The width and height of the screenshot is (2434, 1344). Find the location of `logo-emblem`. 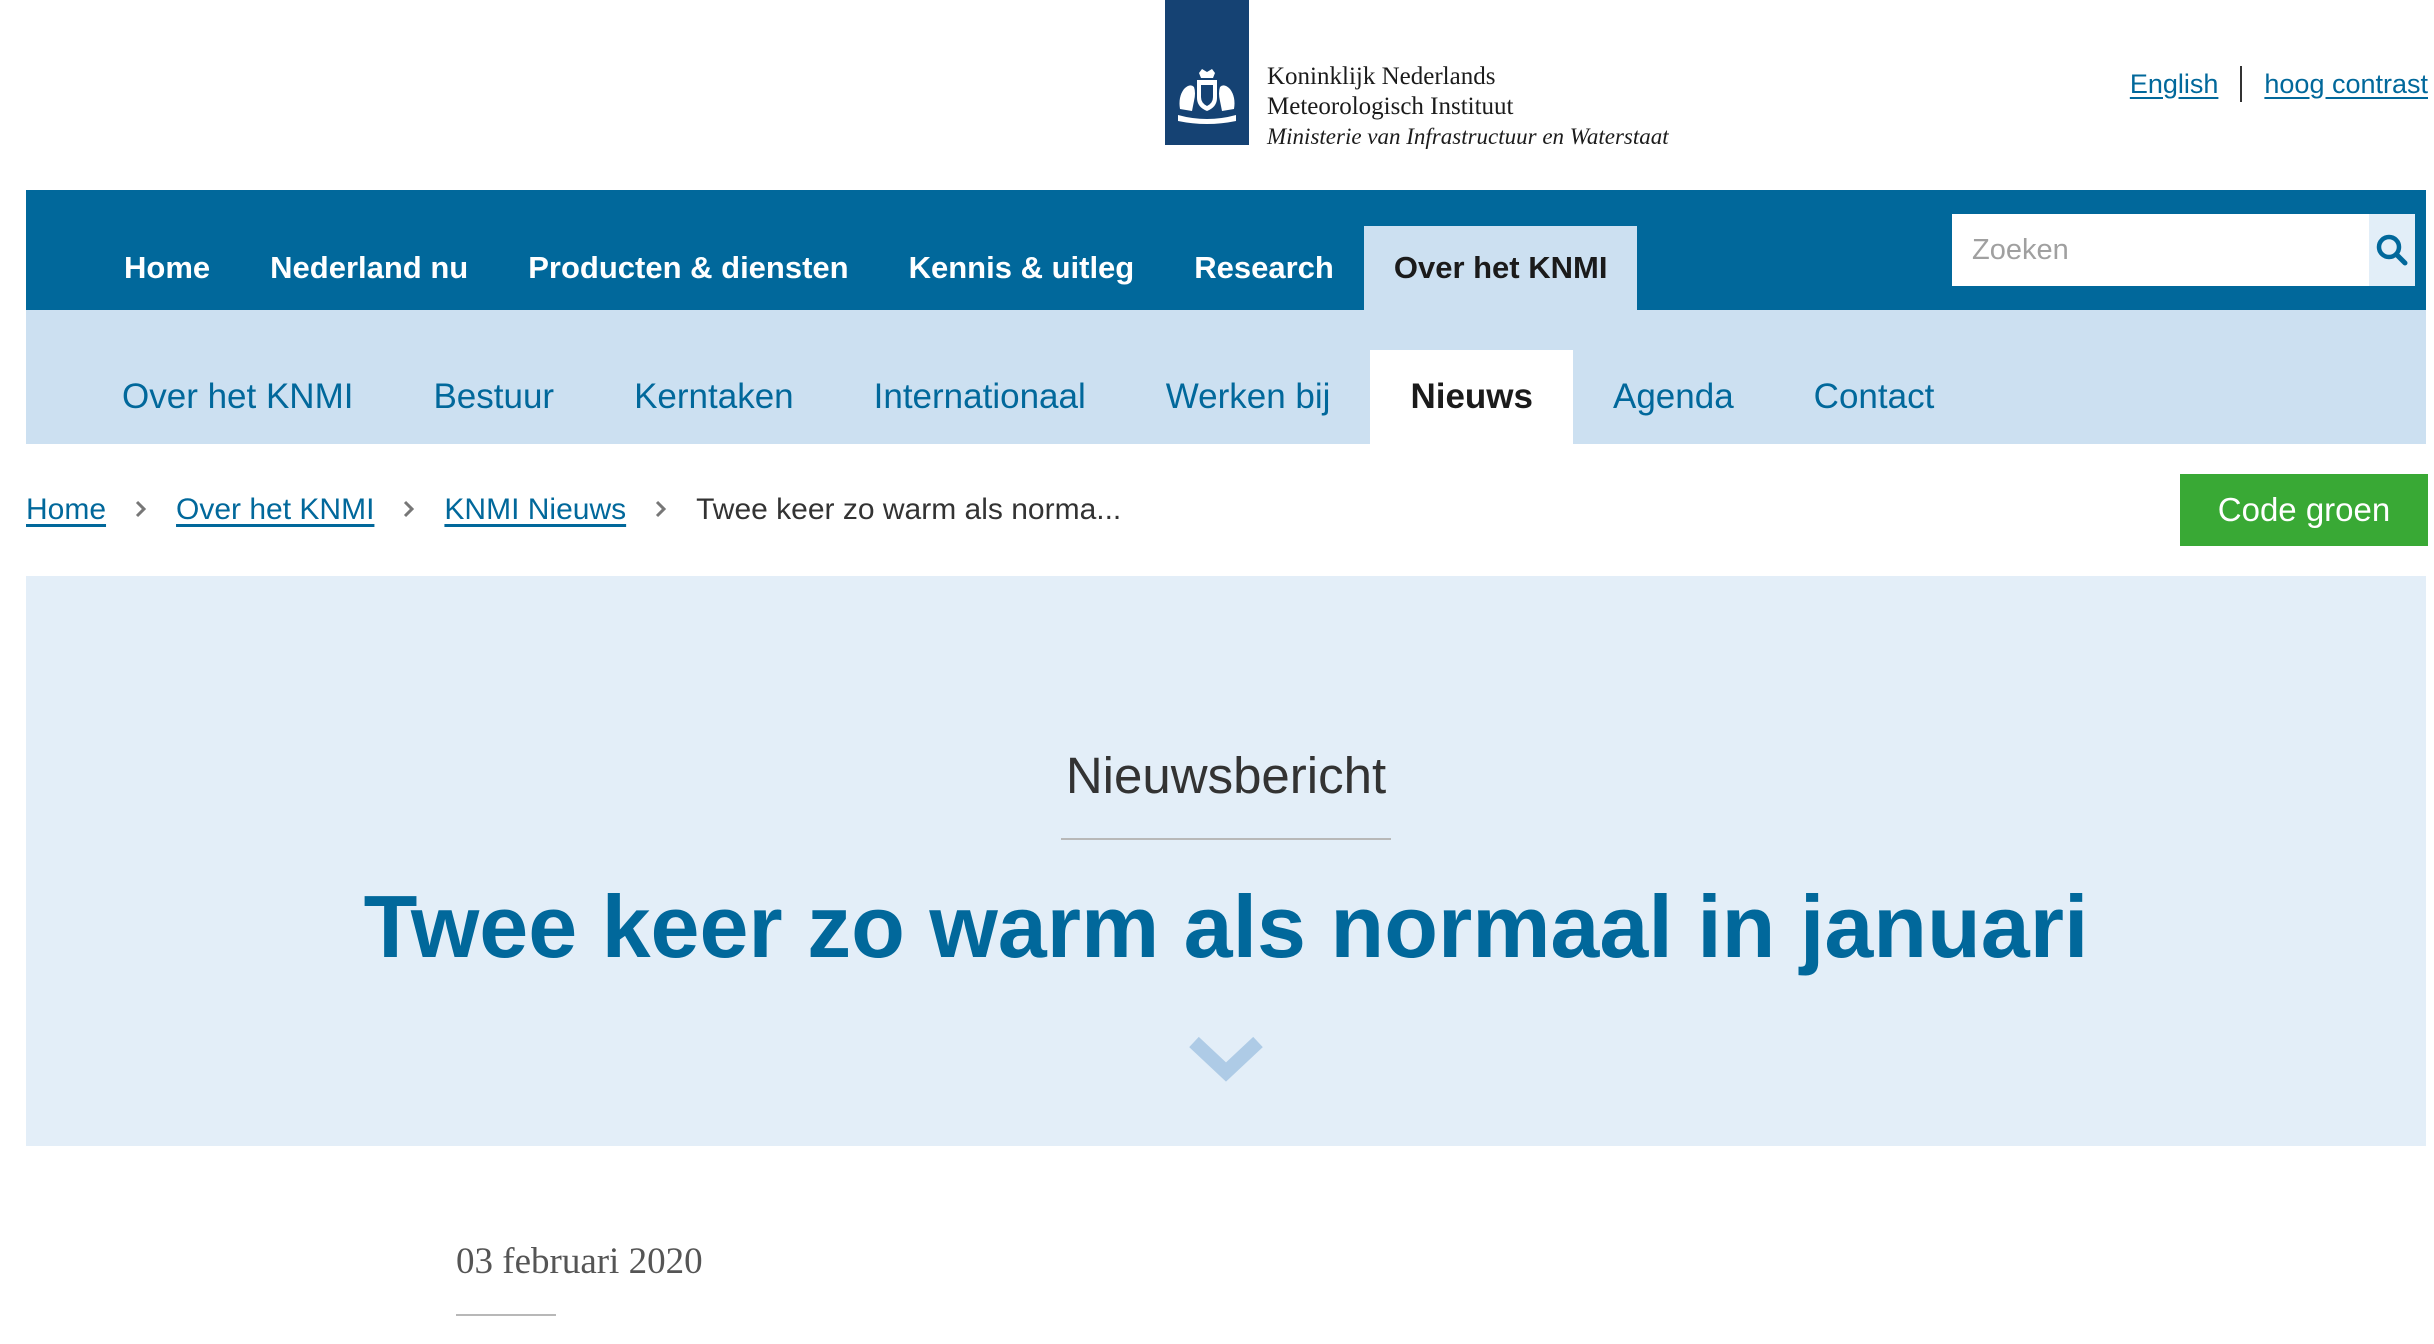

logo-emblem is located at coordinates (1207, 72).